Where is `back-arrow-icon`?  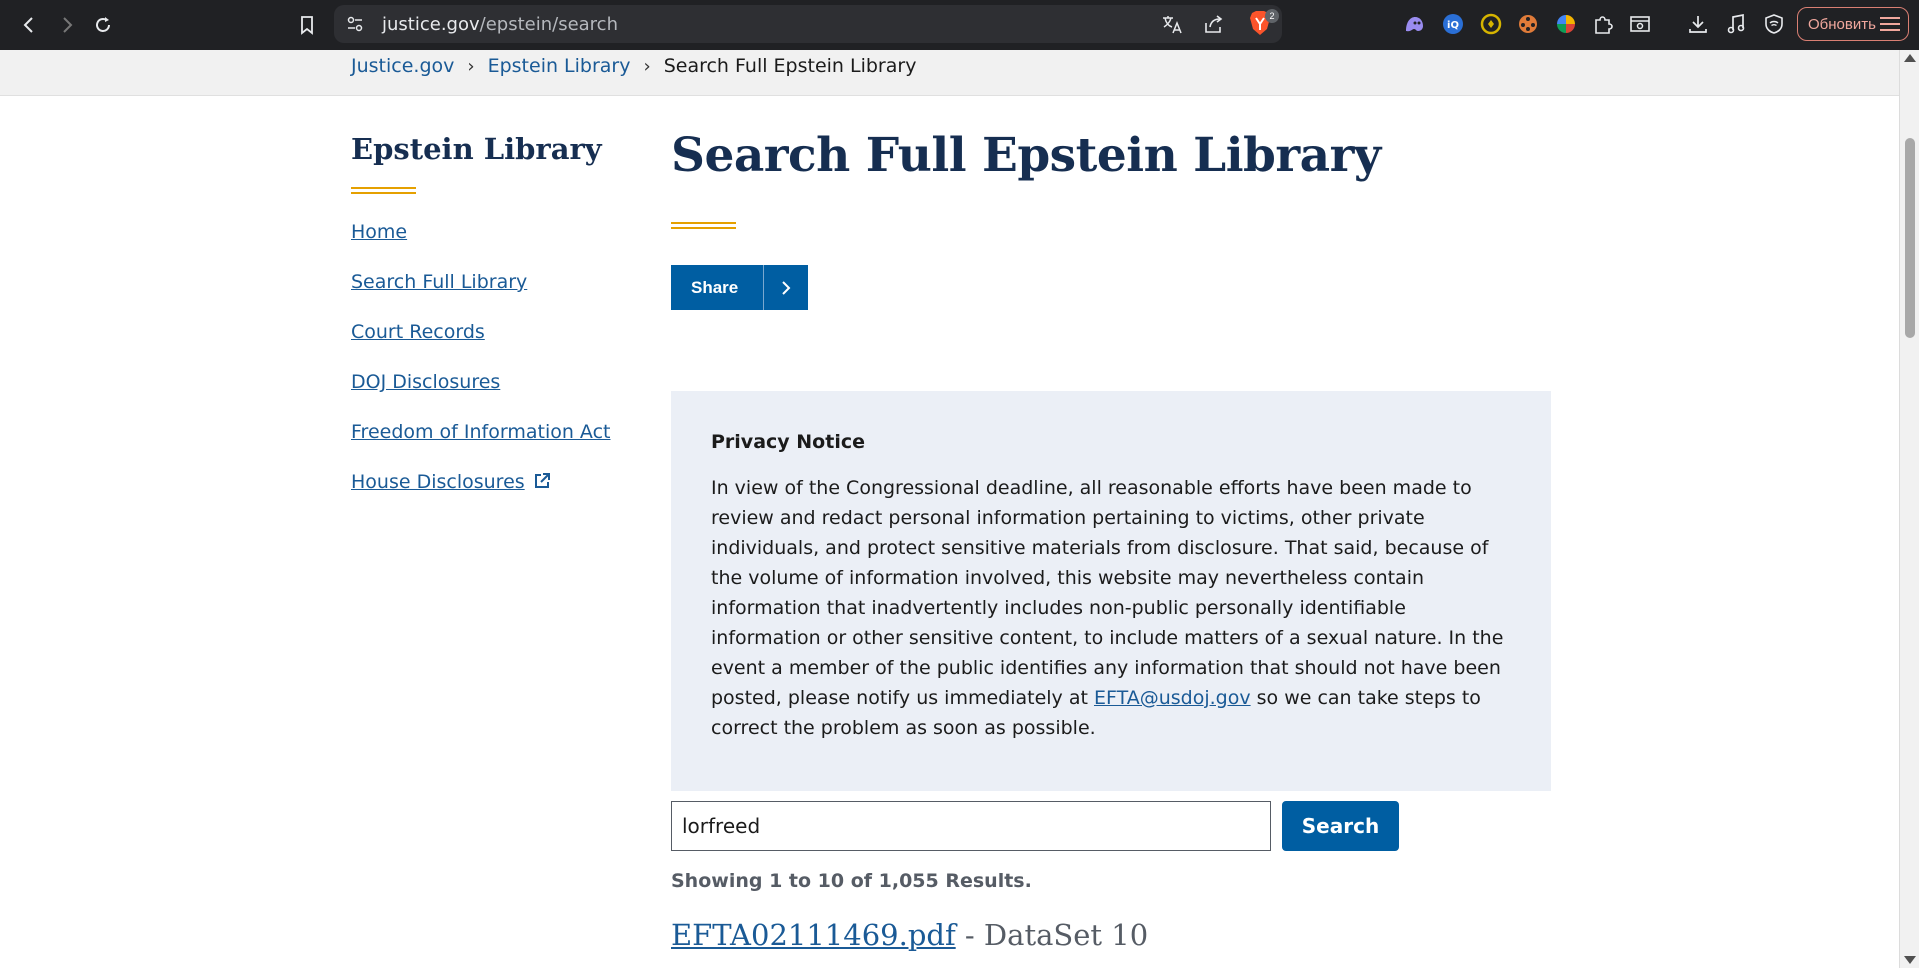 back-arrow-icon is located at coordinates (28, 25).